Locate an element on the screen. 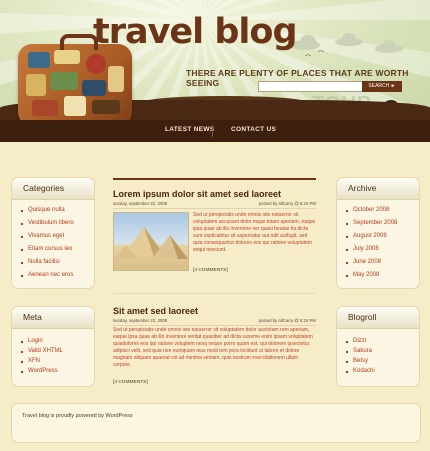  list-item: Kodachi is located at coordinates (379, 371).